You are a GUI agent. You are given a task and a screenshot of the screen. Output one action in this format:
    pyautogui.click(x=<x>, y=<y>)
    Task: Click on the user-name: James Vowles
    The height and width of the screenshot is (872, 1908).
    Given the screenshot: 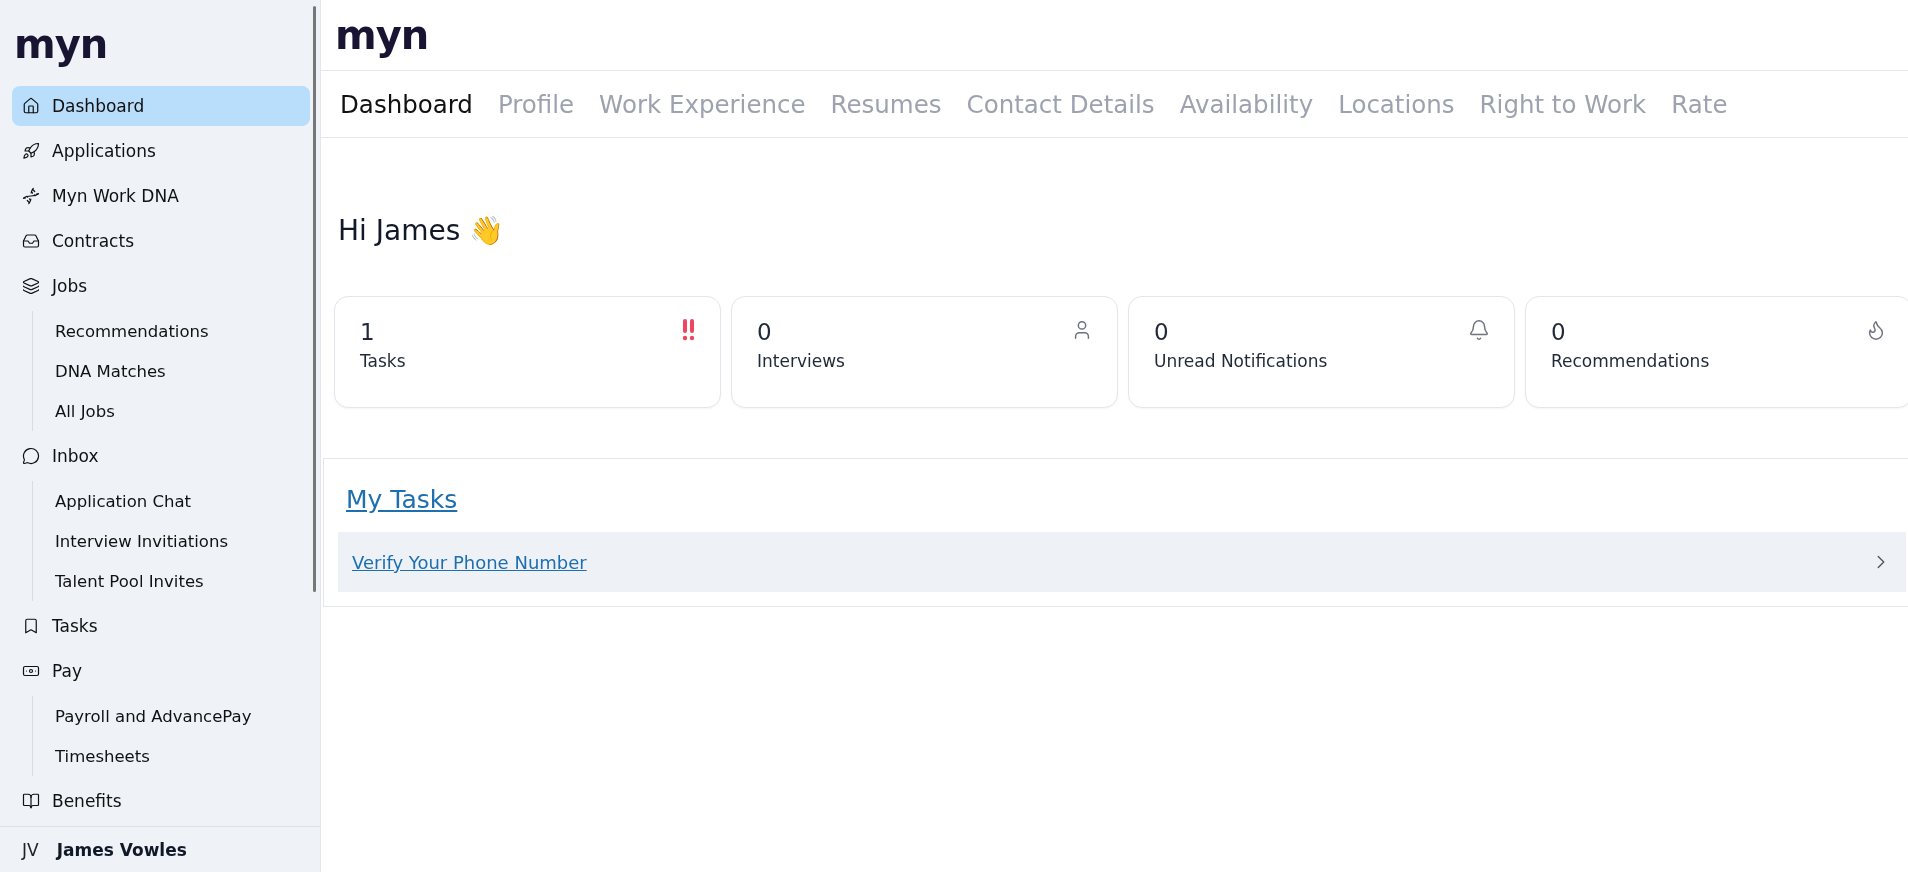 What is the action you would take?
    pyautogui.click(x=121, y=849)
    